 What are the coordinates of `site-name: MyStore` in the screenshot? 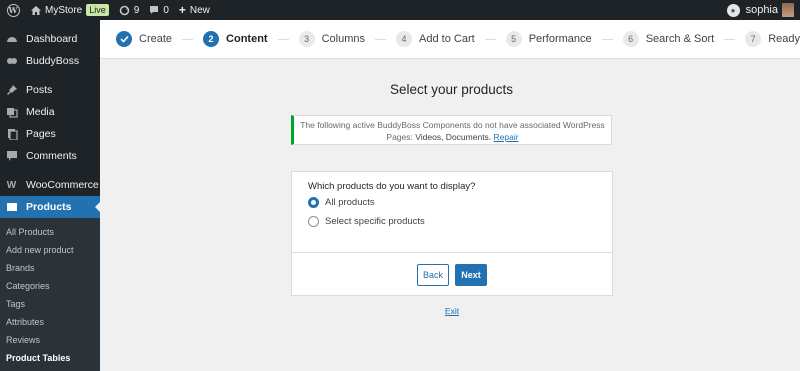 It's located at (64, 10).